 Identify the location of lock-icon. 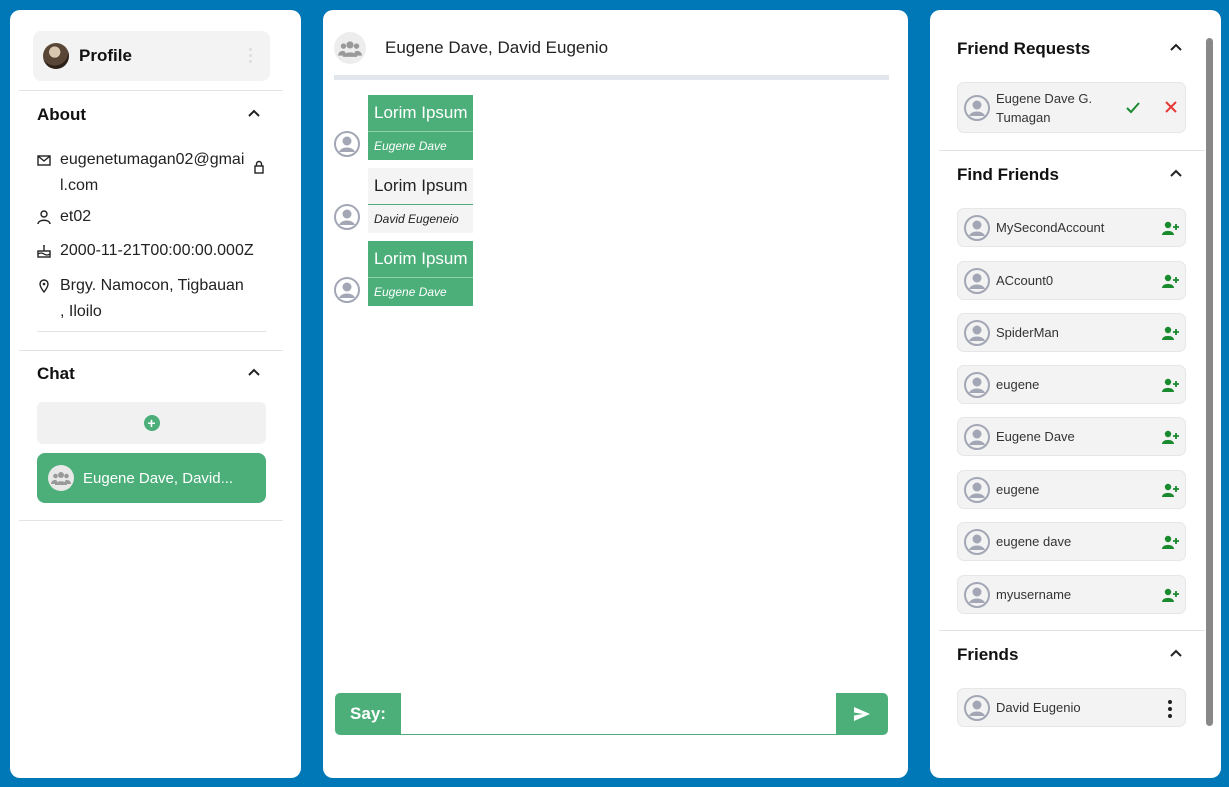
(259, 167).